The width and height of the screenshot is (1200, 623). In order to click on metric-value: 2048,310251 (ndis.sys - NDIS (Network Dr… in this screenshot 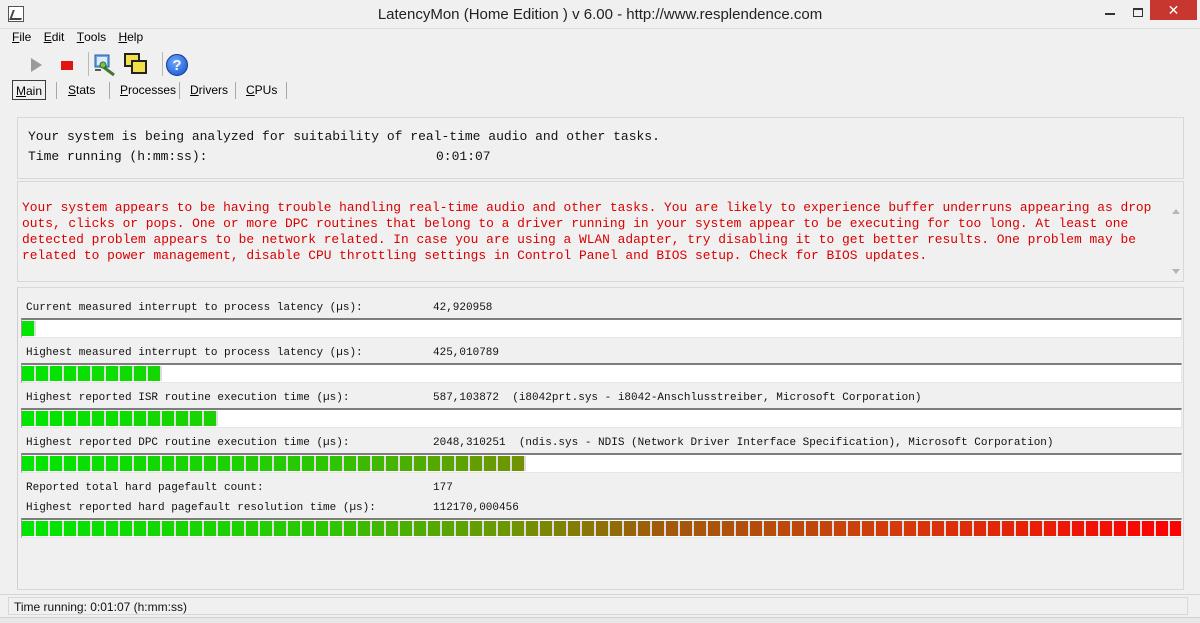, I will do `click(743, 443)`.